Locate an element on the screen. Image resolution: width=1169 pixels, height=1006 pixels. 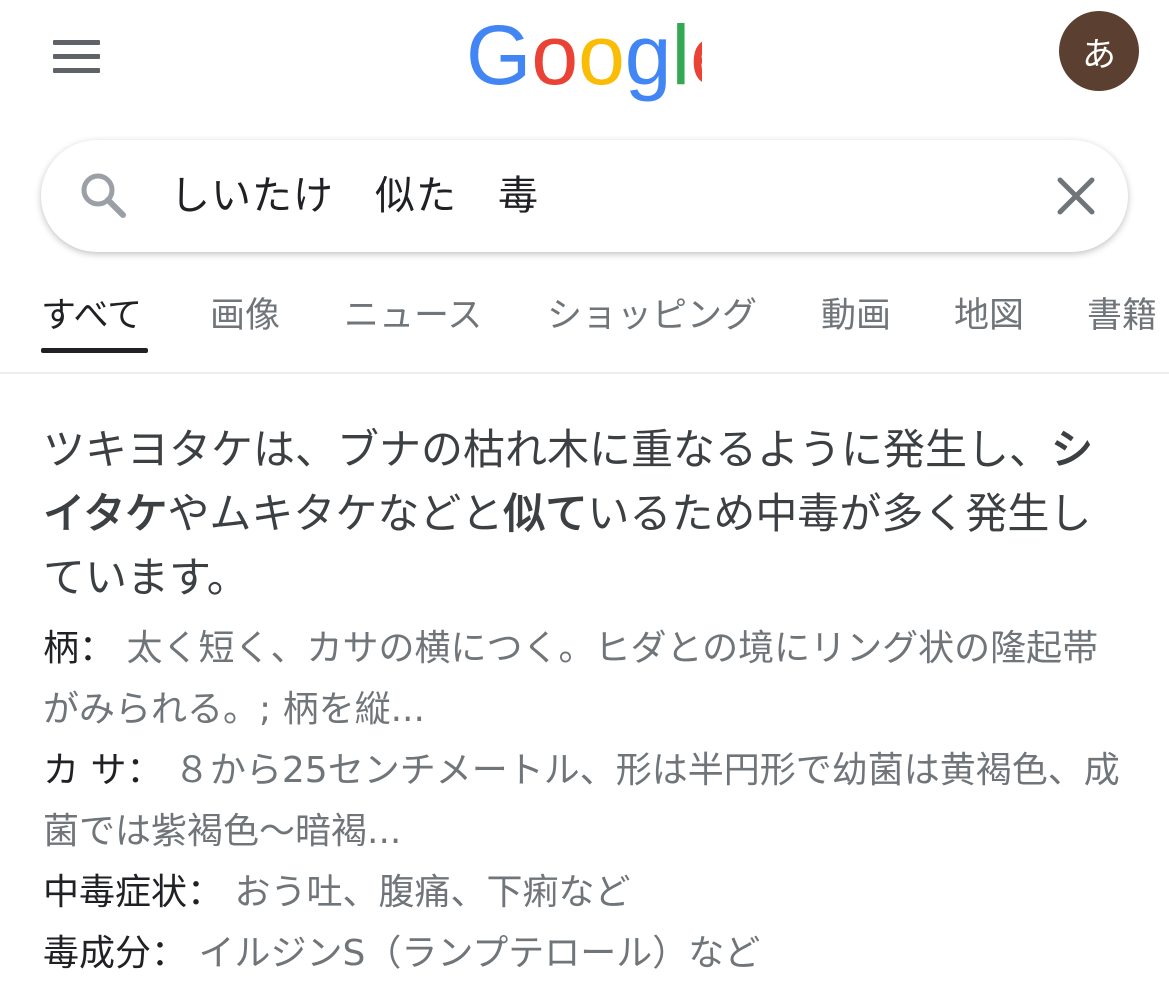
divider is located at coordinates (584, 373).